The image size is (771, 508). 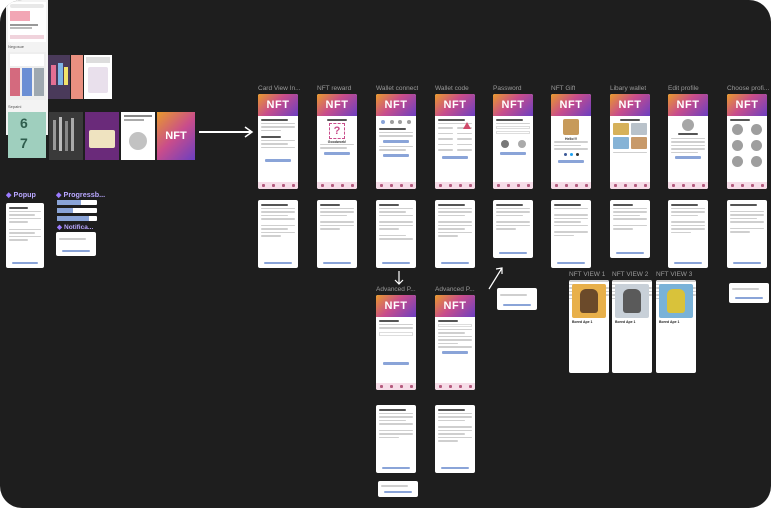 I want to click on screen-edit-profile: NFT, so click(x=688, y=141).